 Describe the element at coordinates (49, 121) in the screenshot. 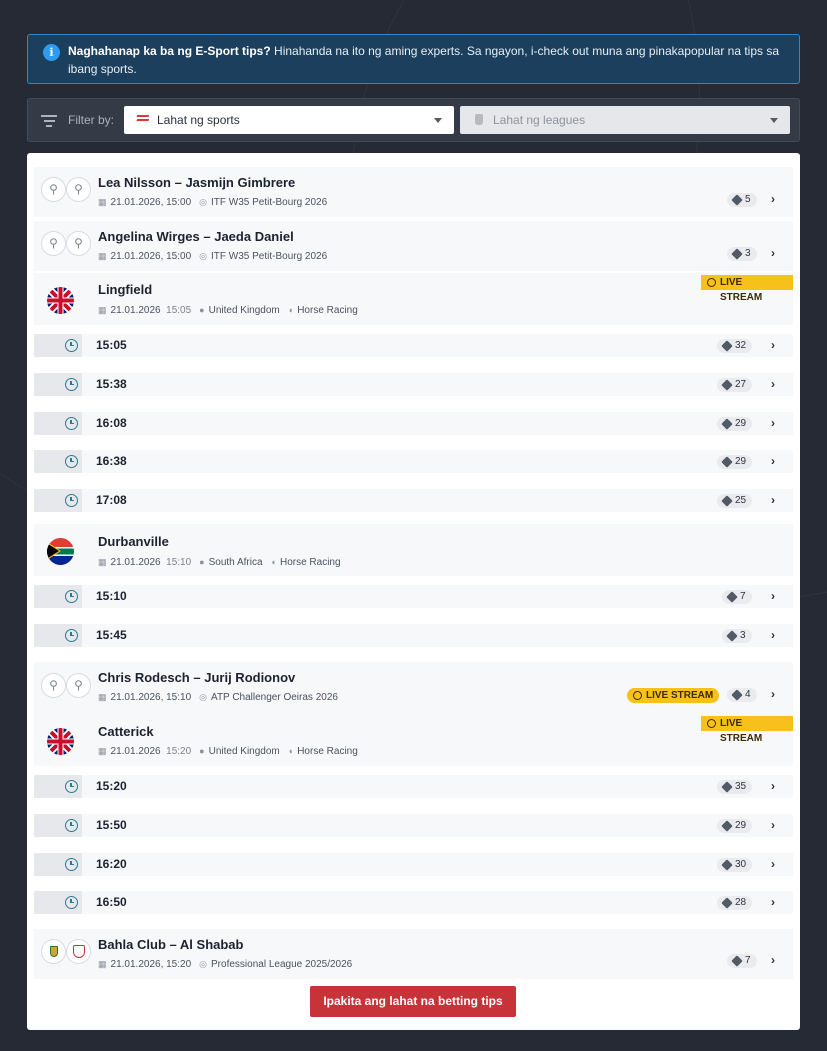

I see `filter-icon` at that location.